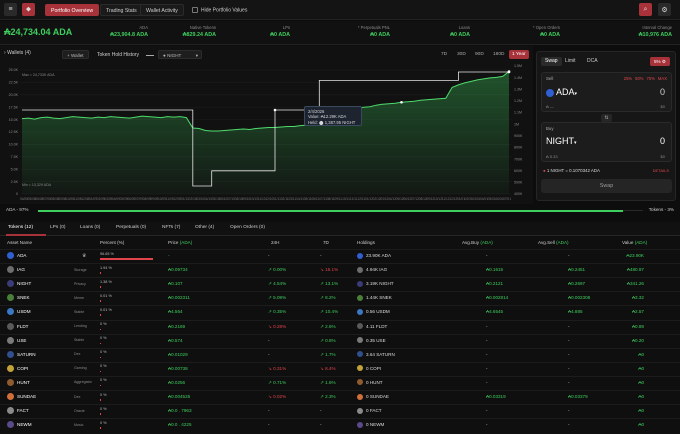 The image size is (680, 434). I want to click on asset-category: Dex, so click(77, 396).